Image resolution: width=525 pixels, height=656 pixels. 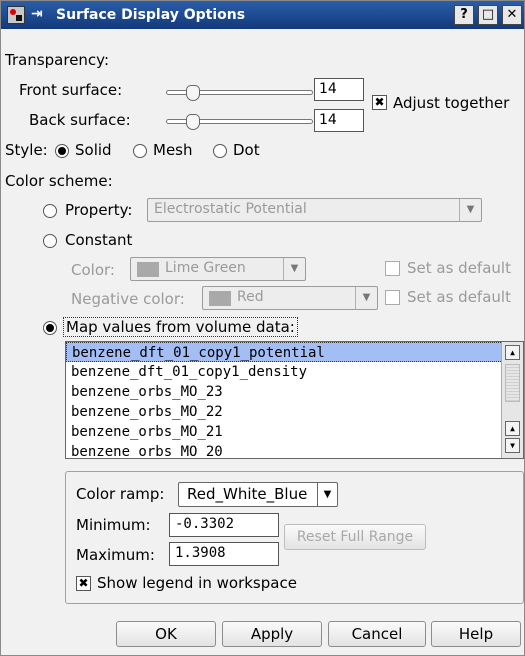 I want to click on transparency-label: Transparency:, so click(x=57, y=60).